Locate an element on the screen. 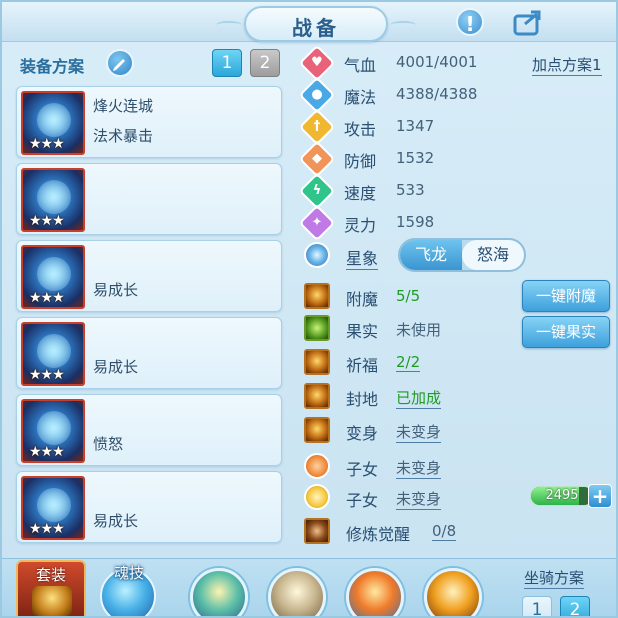 The image size is (618, 618). treasure-chest-icon is located at coordinates (52, 601).